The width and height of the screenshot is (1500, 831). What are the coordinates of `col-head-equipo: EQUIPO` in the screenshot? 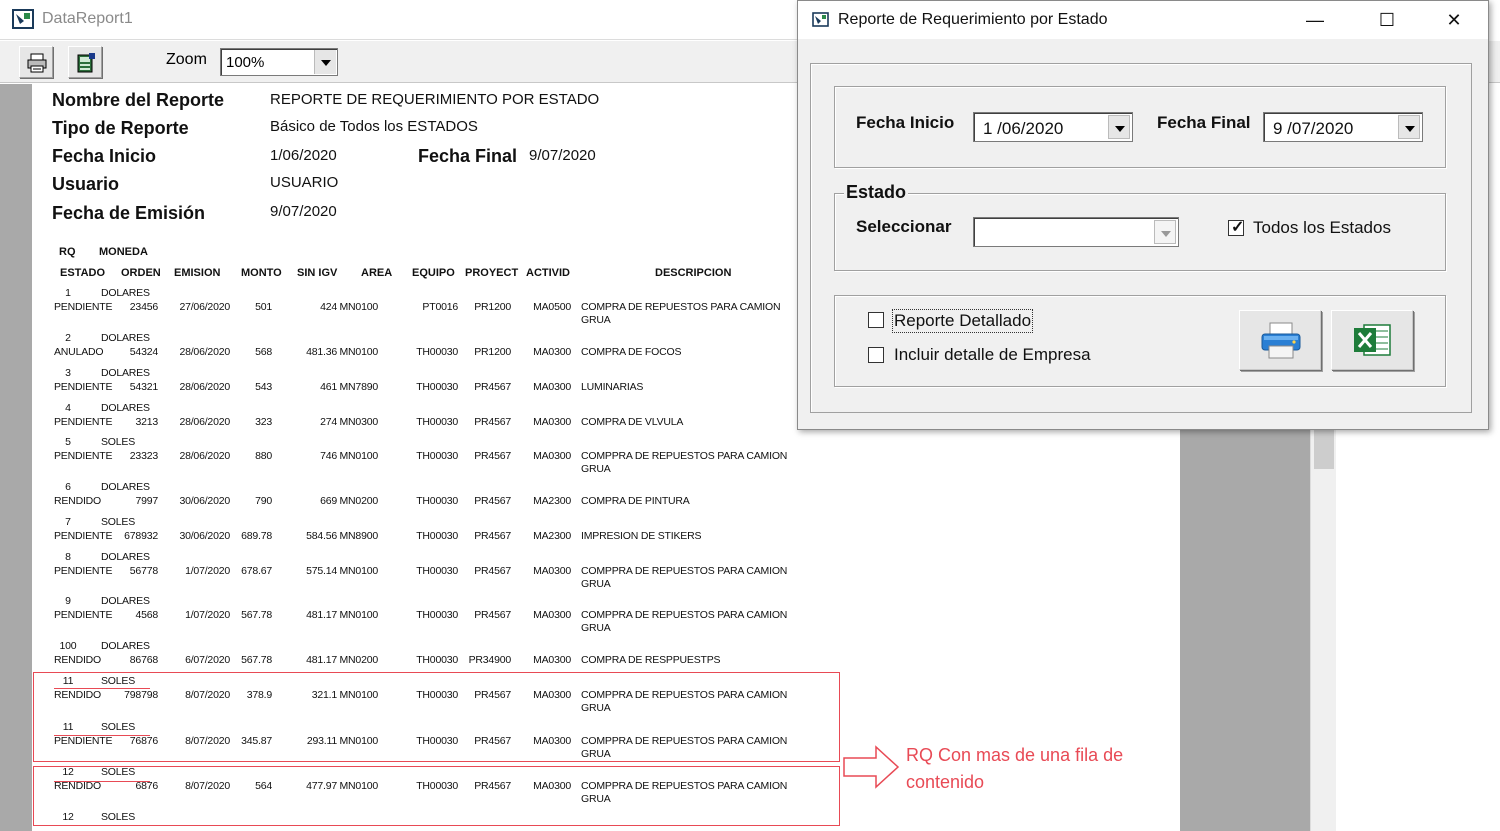 It's located at (433, 273).